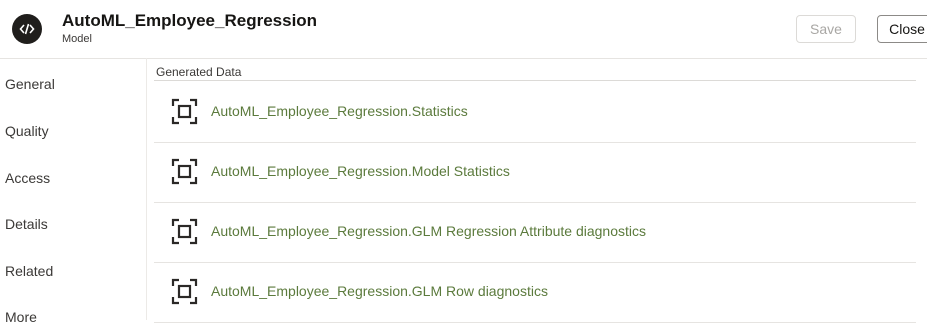 This screenshot has width=927, height=325. I want to click on section-divider, so click(535, 80).